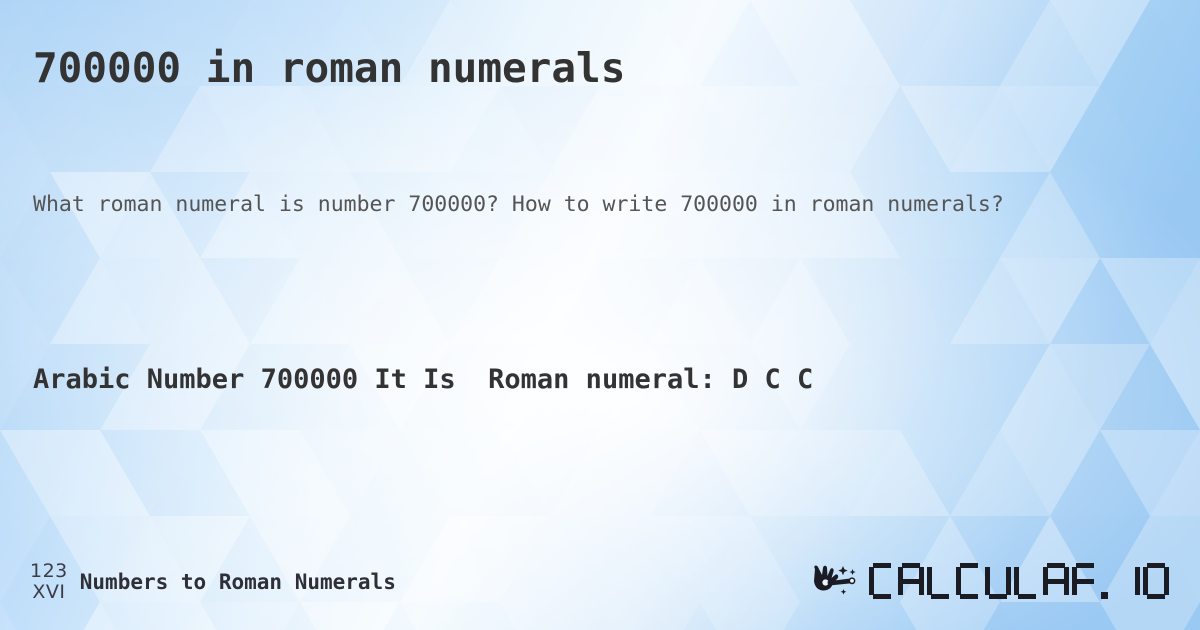  Describe the element at coordinates (1127, 581) in the screenshot. I see `segment-glyph-i` at that location.